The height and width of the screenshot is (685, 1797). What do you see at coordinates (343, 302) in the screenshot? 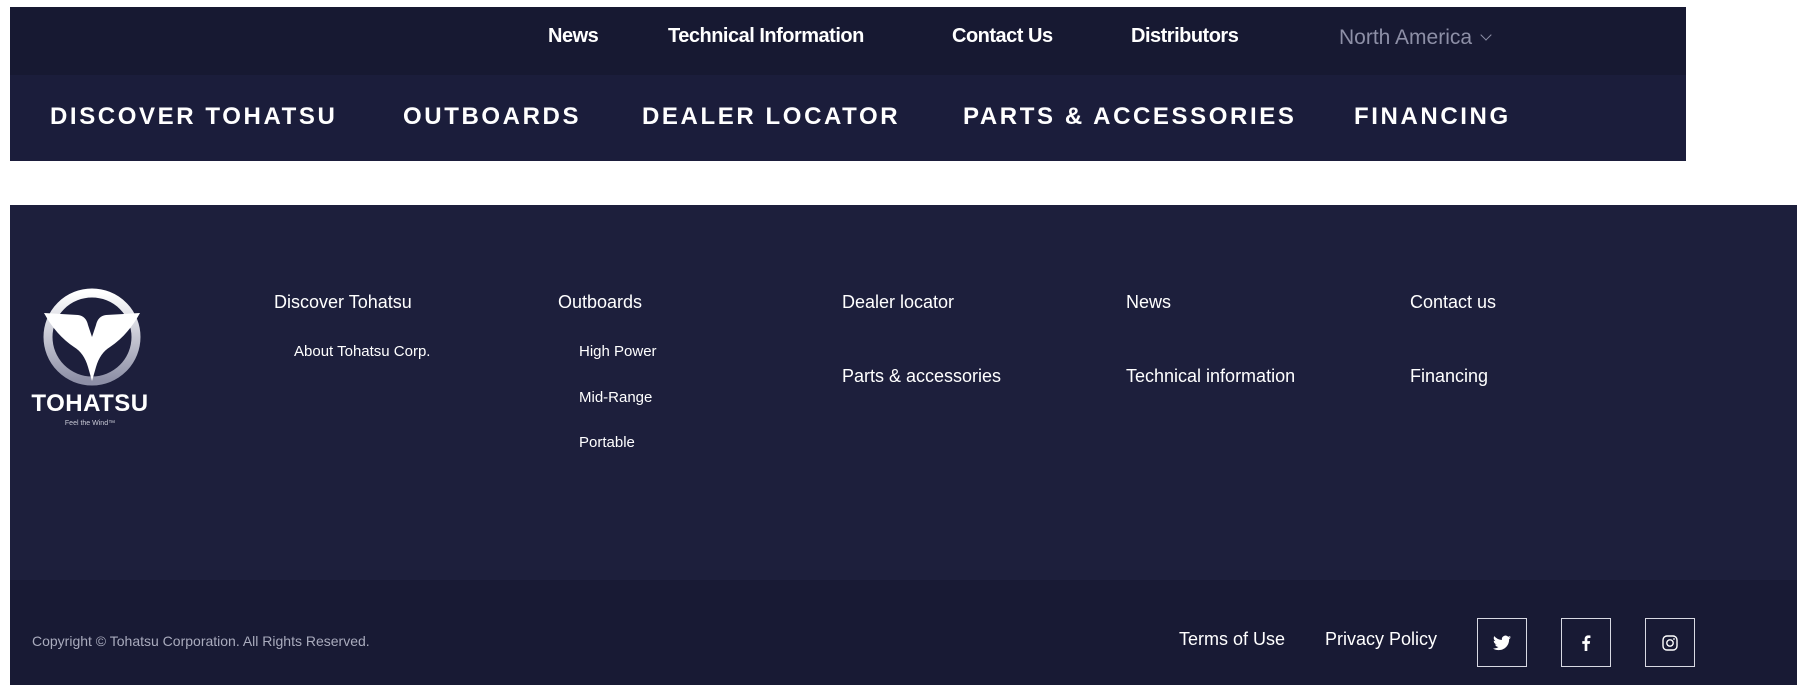
I see `footer-link-discover-tohatsu: Discover Tohatsu` at bounding box center [343, 302].